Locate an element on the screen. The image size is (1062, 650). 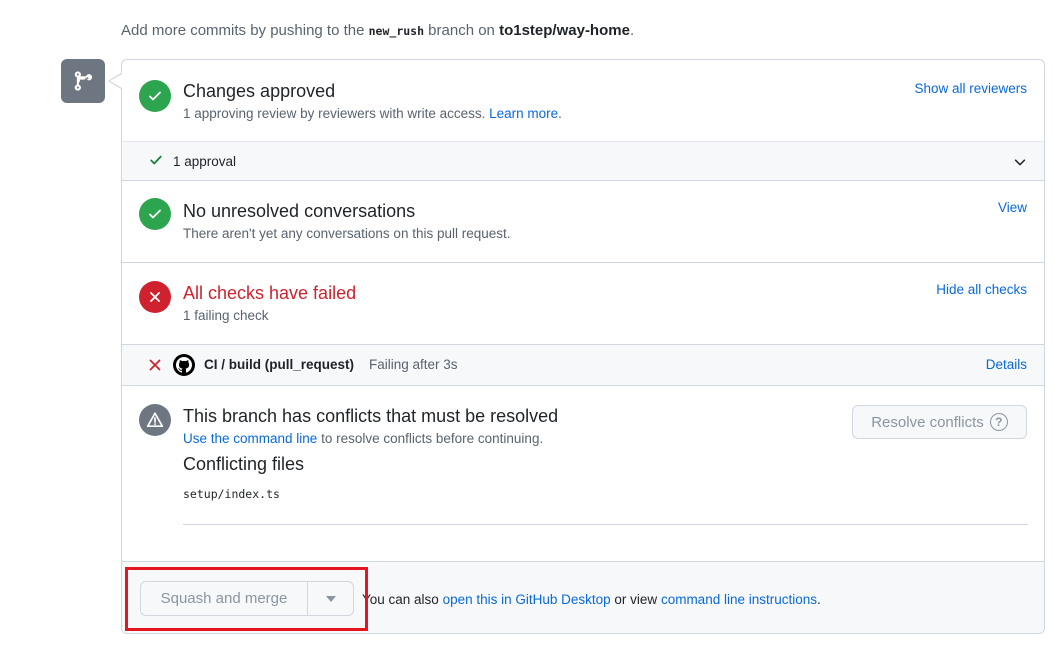
resolve-conflicts-button: Resolve conflicts ? is located at coordinates (939, 422).